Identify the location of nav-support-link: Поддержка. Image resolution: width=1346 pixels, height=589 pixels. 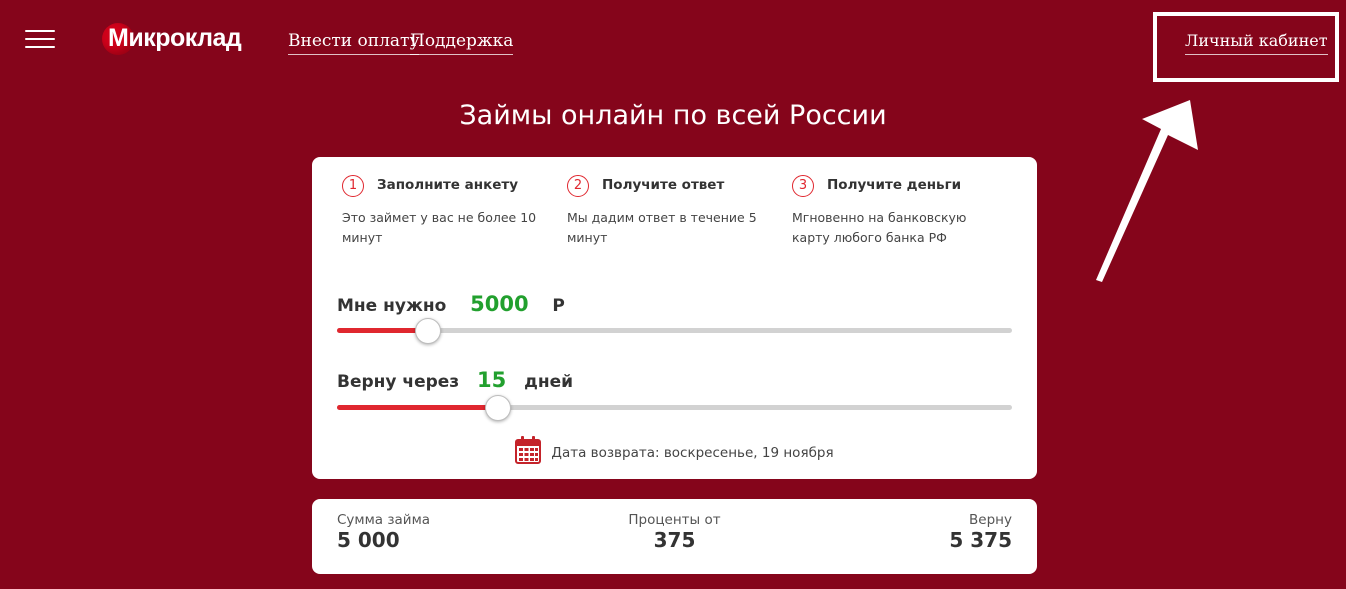
(462, 43).